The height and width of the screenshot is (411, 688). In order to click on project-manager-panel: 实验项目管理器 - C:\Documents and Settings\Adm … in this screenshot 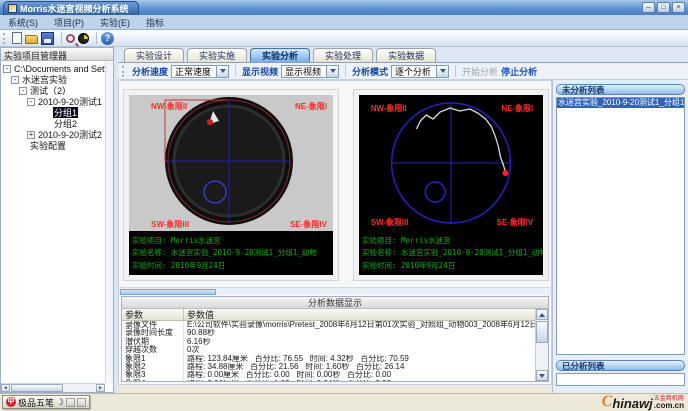, I will do `click(57, 220)`.